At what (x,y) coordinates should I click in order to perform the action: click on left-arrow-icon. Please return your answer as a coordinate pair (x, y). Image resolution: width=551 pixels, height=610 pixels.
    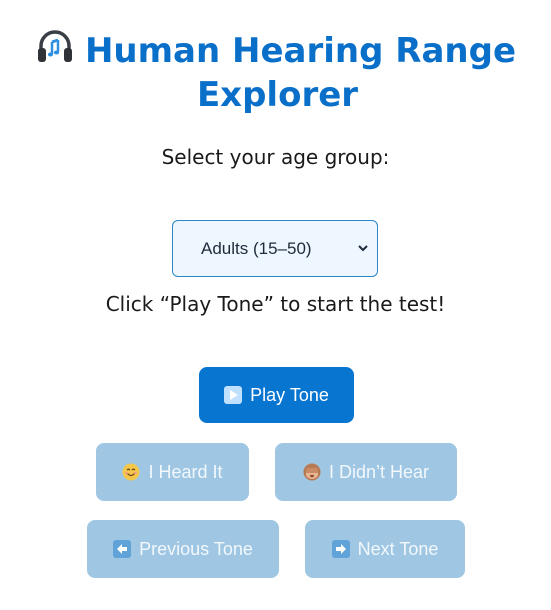
    Looking at the image, I should click on (122, 549).